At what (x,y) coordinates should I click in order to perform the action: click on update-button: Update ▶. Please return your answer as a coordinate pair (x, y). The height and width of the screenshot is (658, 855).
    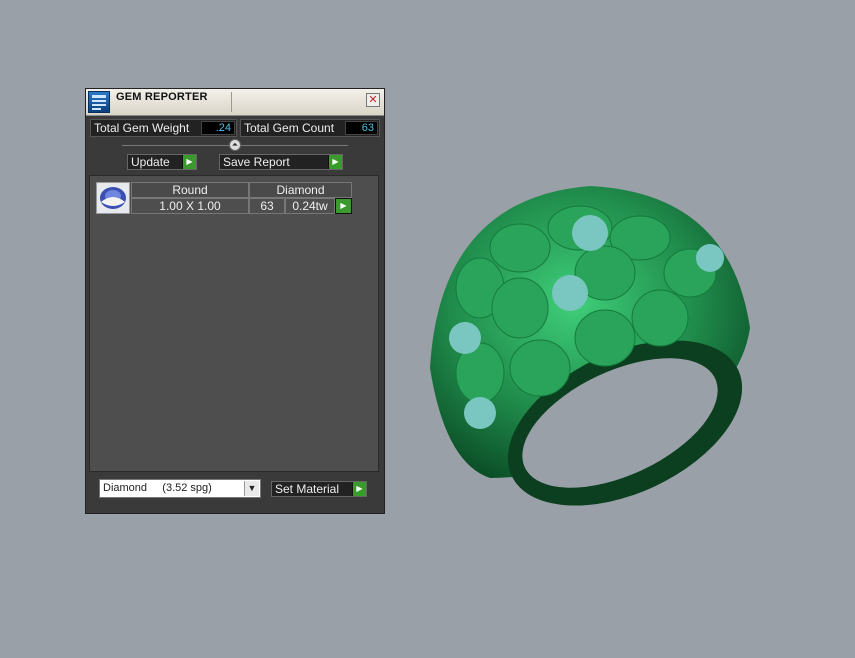
    Looking at the image, I should click on (162, 162).